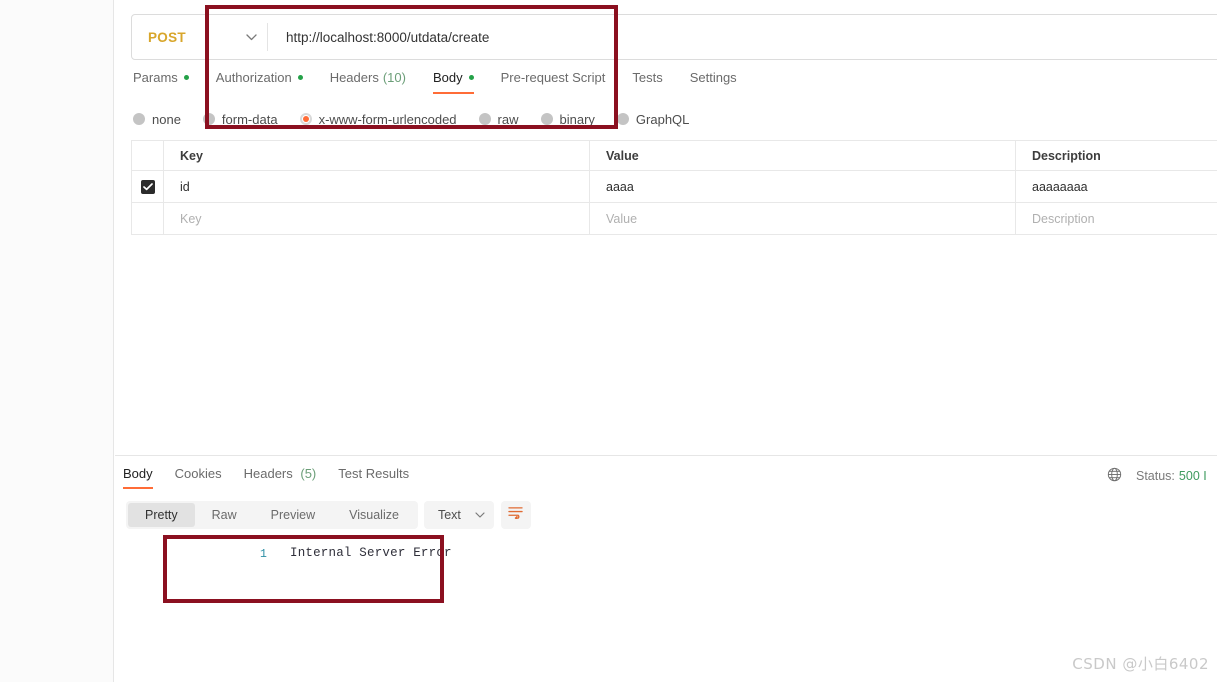 The image size is (1217, 682). Describe the element at coordinates (253, 77) in the screenshot. I see `tab-authorization-label: Authorization` at that location.